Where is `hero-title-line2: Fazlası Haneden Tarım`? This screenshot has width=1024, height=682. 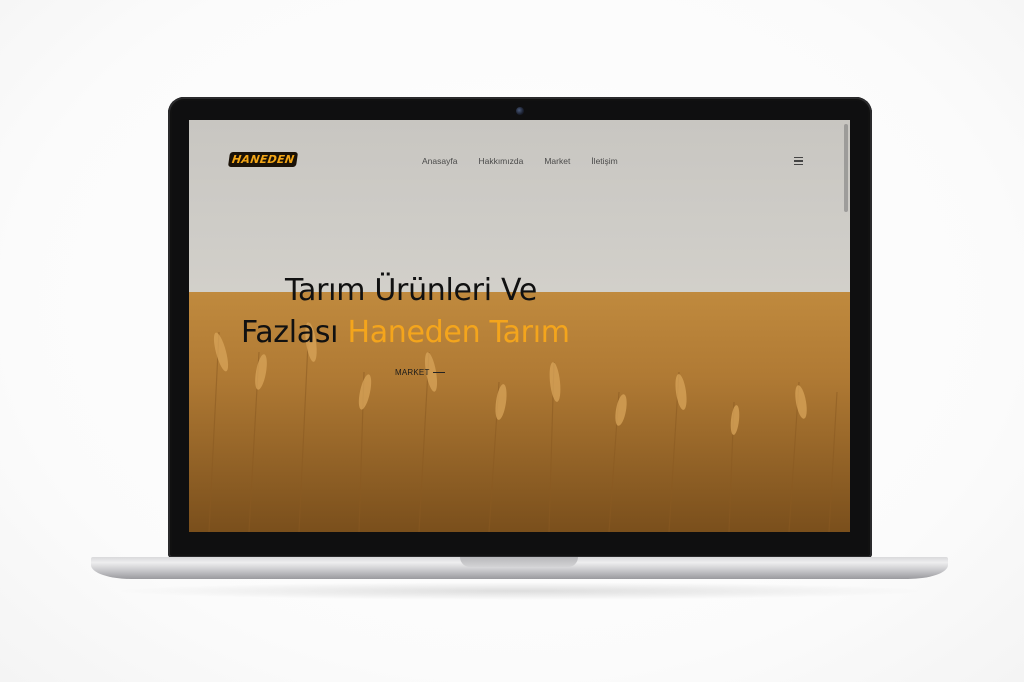
hero-title-line2: Fazlası Haneden Tarım is located at coordinates (405, 332).